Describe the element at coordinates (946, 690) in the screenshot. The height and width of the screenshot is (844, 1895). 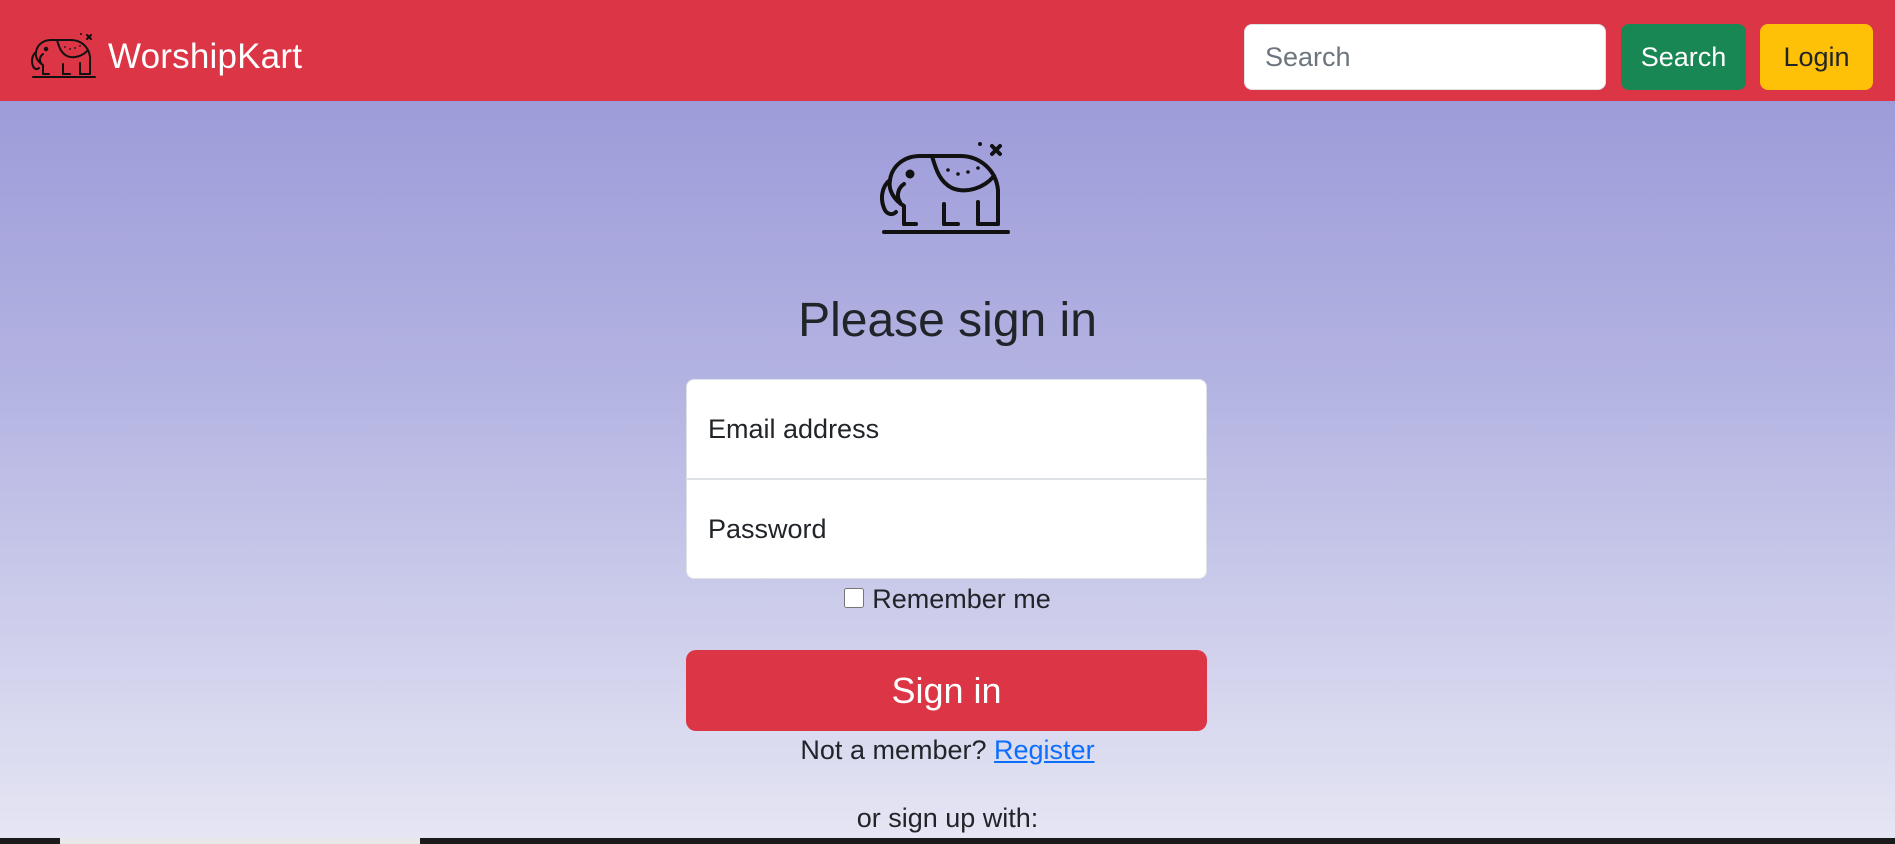
I see `sign-in-button: Sign in` at that location.